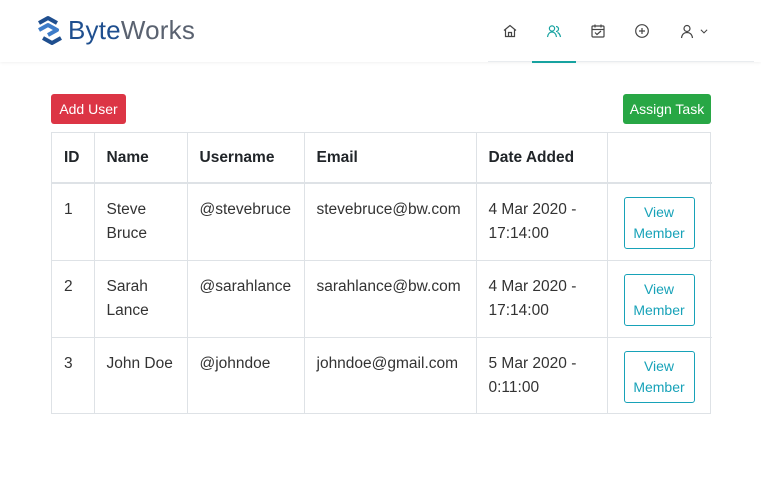 The width and height of the screenshot is (761, 484). I want to click on chevron-down-icon, so click(704, 31).